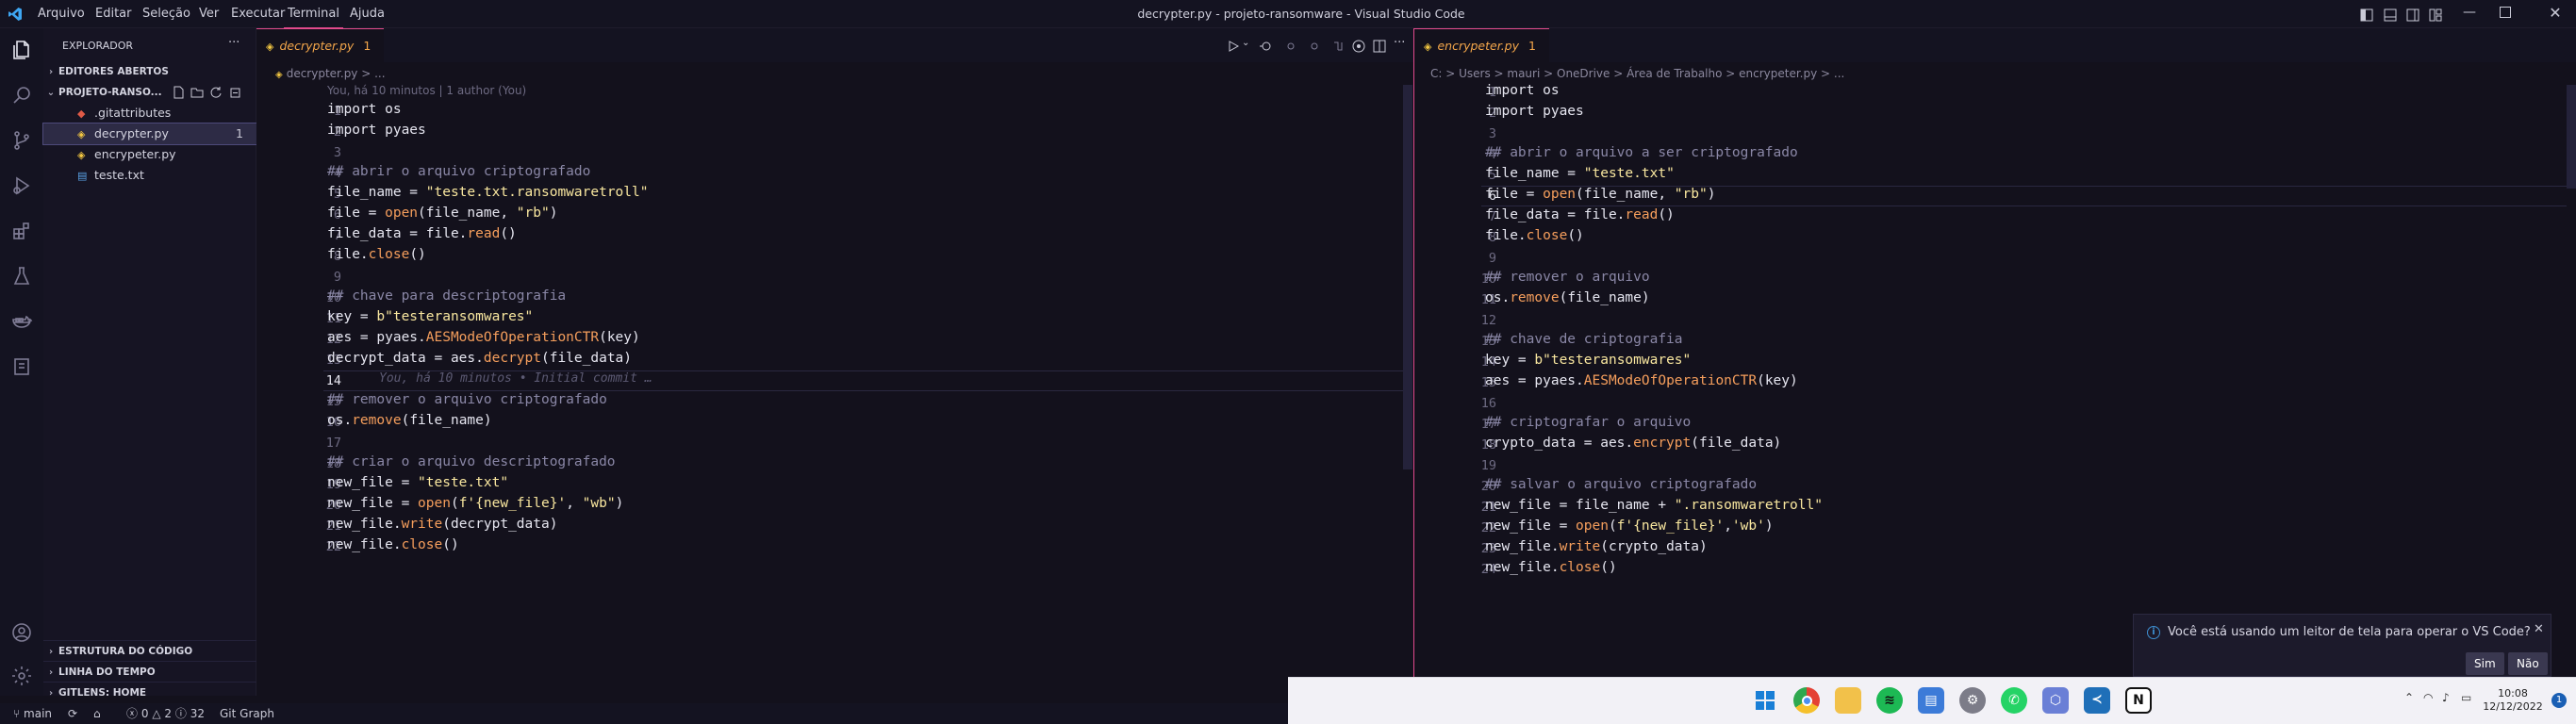 The width and height of the screenshot is (2576, 724). Describe the element at coordinates (21, 140) in the screenshot. I see `source-control-icon` at that location.